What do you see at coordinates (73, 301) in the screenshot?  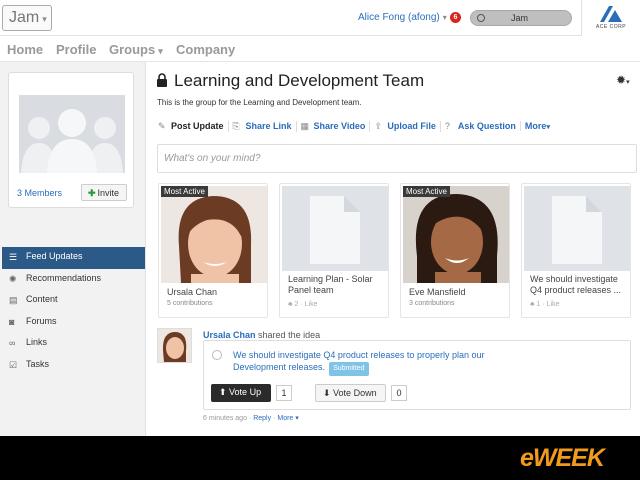 I see `sidebar-item-content: ▤ Content` at bounding box center [73, 301].